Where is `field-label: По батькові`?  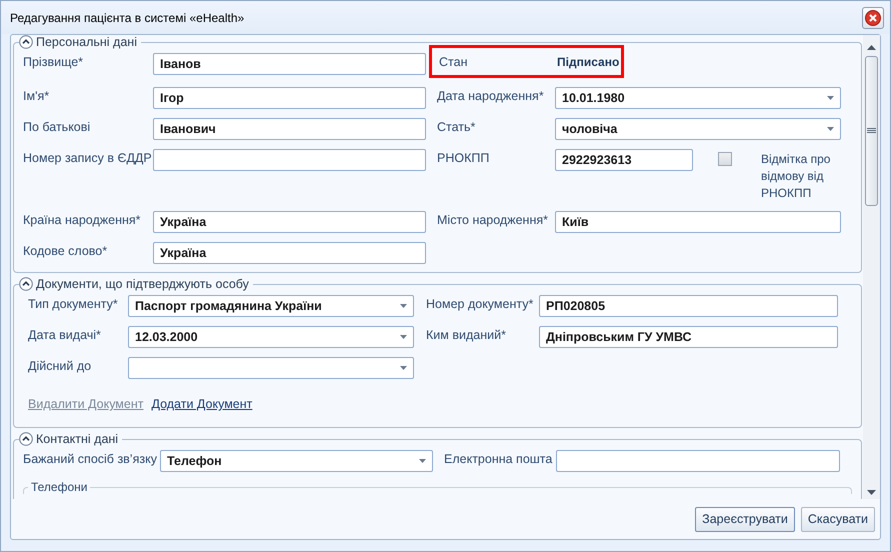 field-label: По батькові is located at coordinates (57, 126).